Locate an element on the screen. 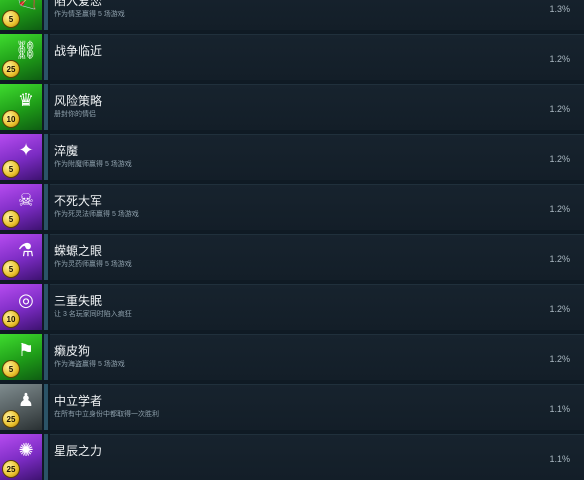 Image resolution: width=584 pixels, height=480 pixels. achievement-panel: 淬魔 作为附魔师赢得 5 场游戏 1.2% is located at coordinates (317, 157).